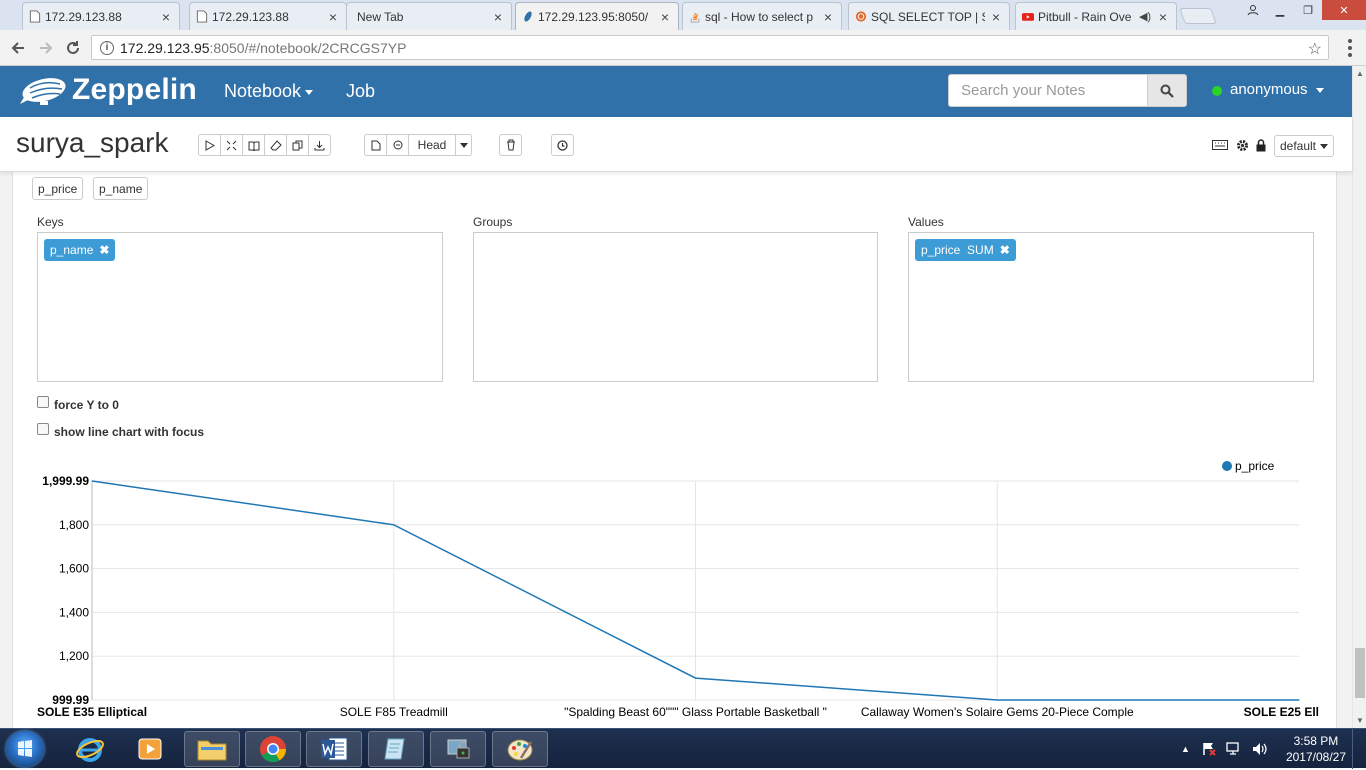 Image resolution: width=1366 pixels, height=770 pixels. I want to click on download-icon, so click(319, 145).